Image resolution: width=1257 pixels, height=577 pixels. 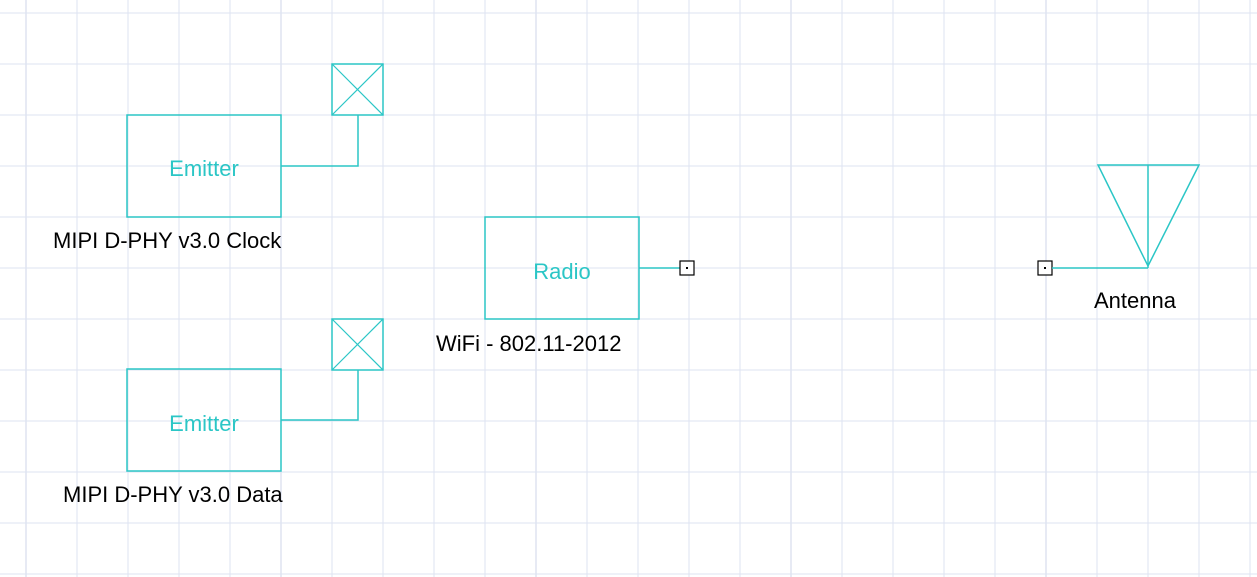 I want to click on emitter-data-caption: MIPI D-PHY v3.0 Data, so click(x=173, y=494).